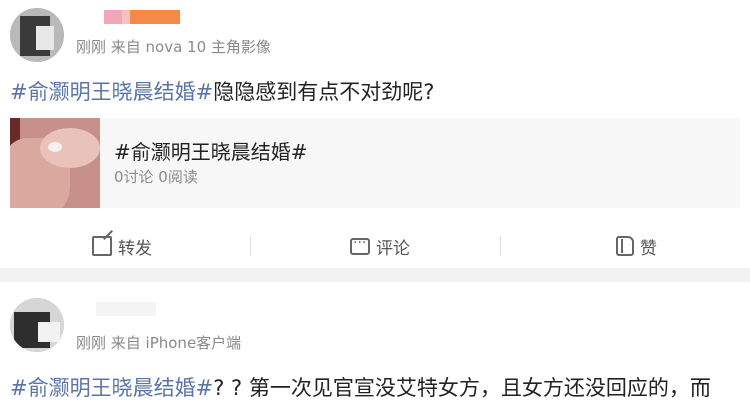 This screenshot has width=750, height=411. Describe the element at coordinates (156, 177) in the screenshot. I see `topic-card-stats: 0讨论 0阅读` at that location.